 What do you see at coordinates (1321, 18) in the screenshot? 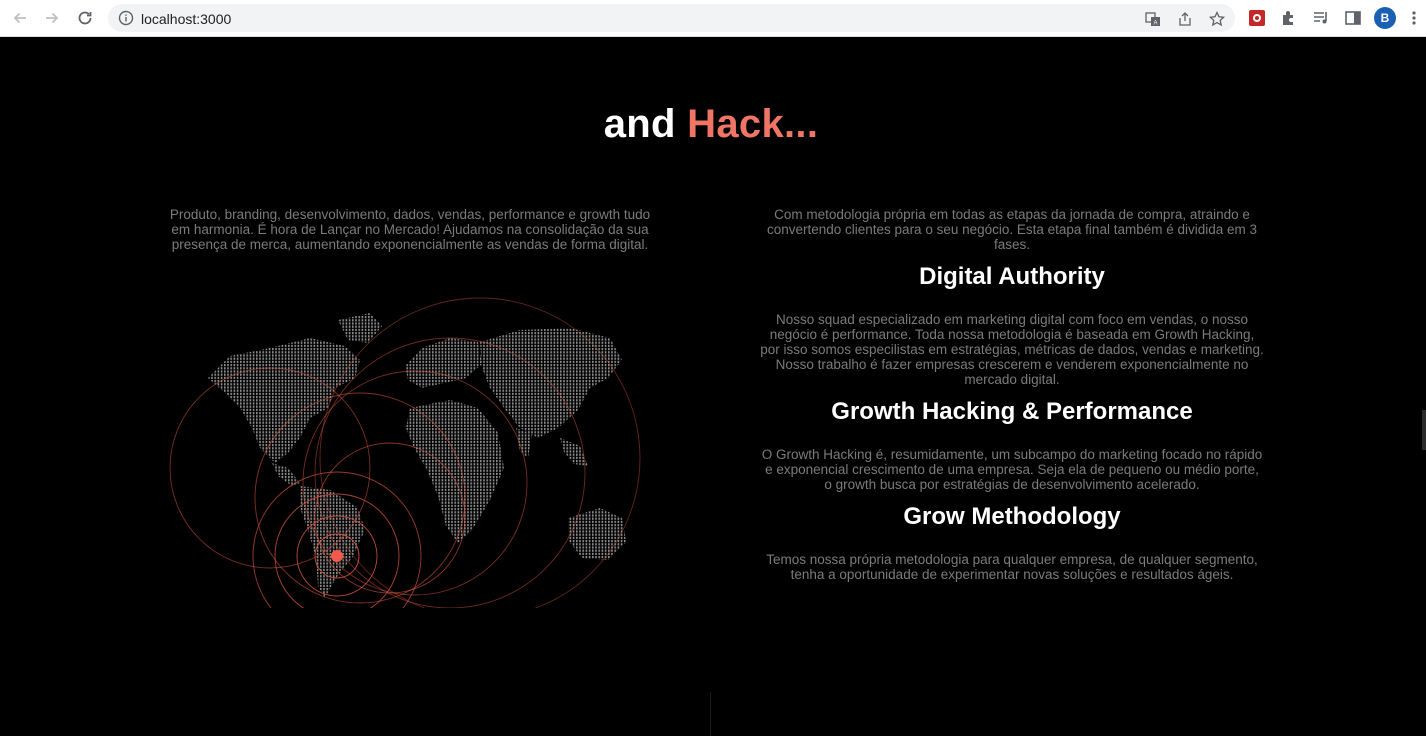
I see `media-icon` at bounding box center [1321, 18].